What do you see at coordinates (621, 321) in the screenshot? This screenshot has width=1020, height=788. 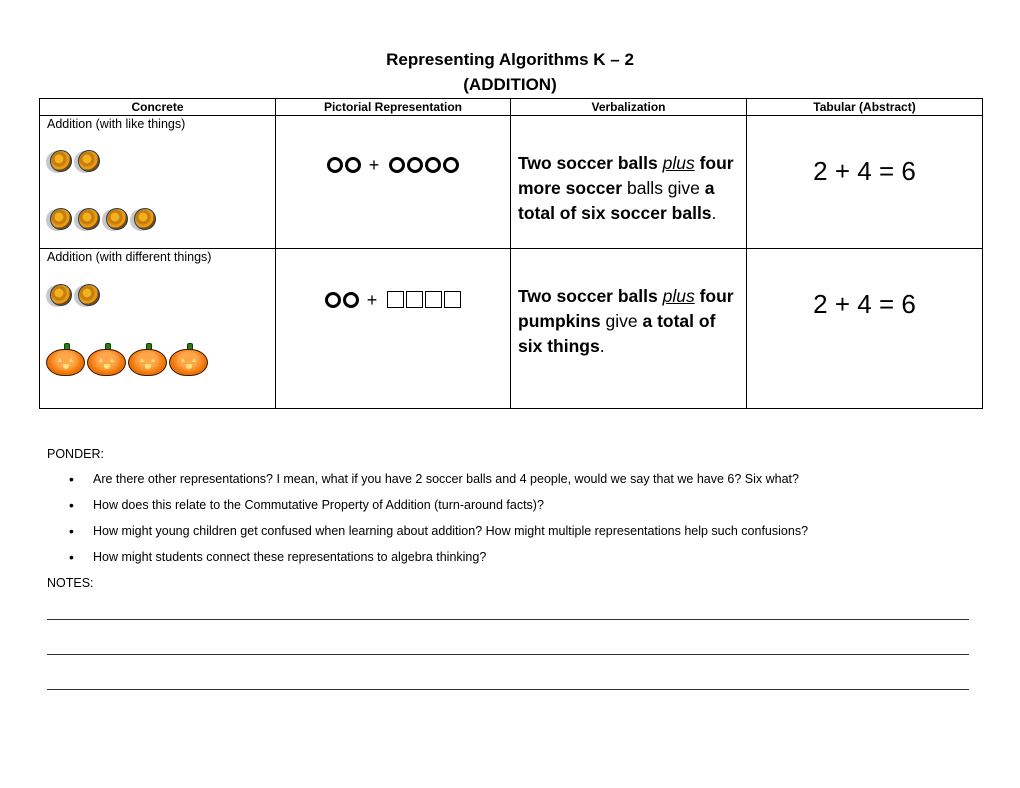 I see `verbalization-segment: give` at bounding box center [621, 321].